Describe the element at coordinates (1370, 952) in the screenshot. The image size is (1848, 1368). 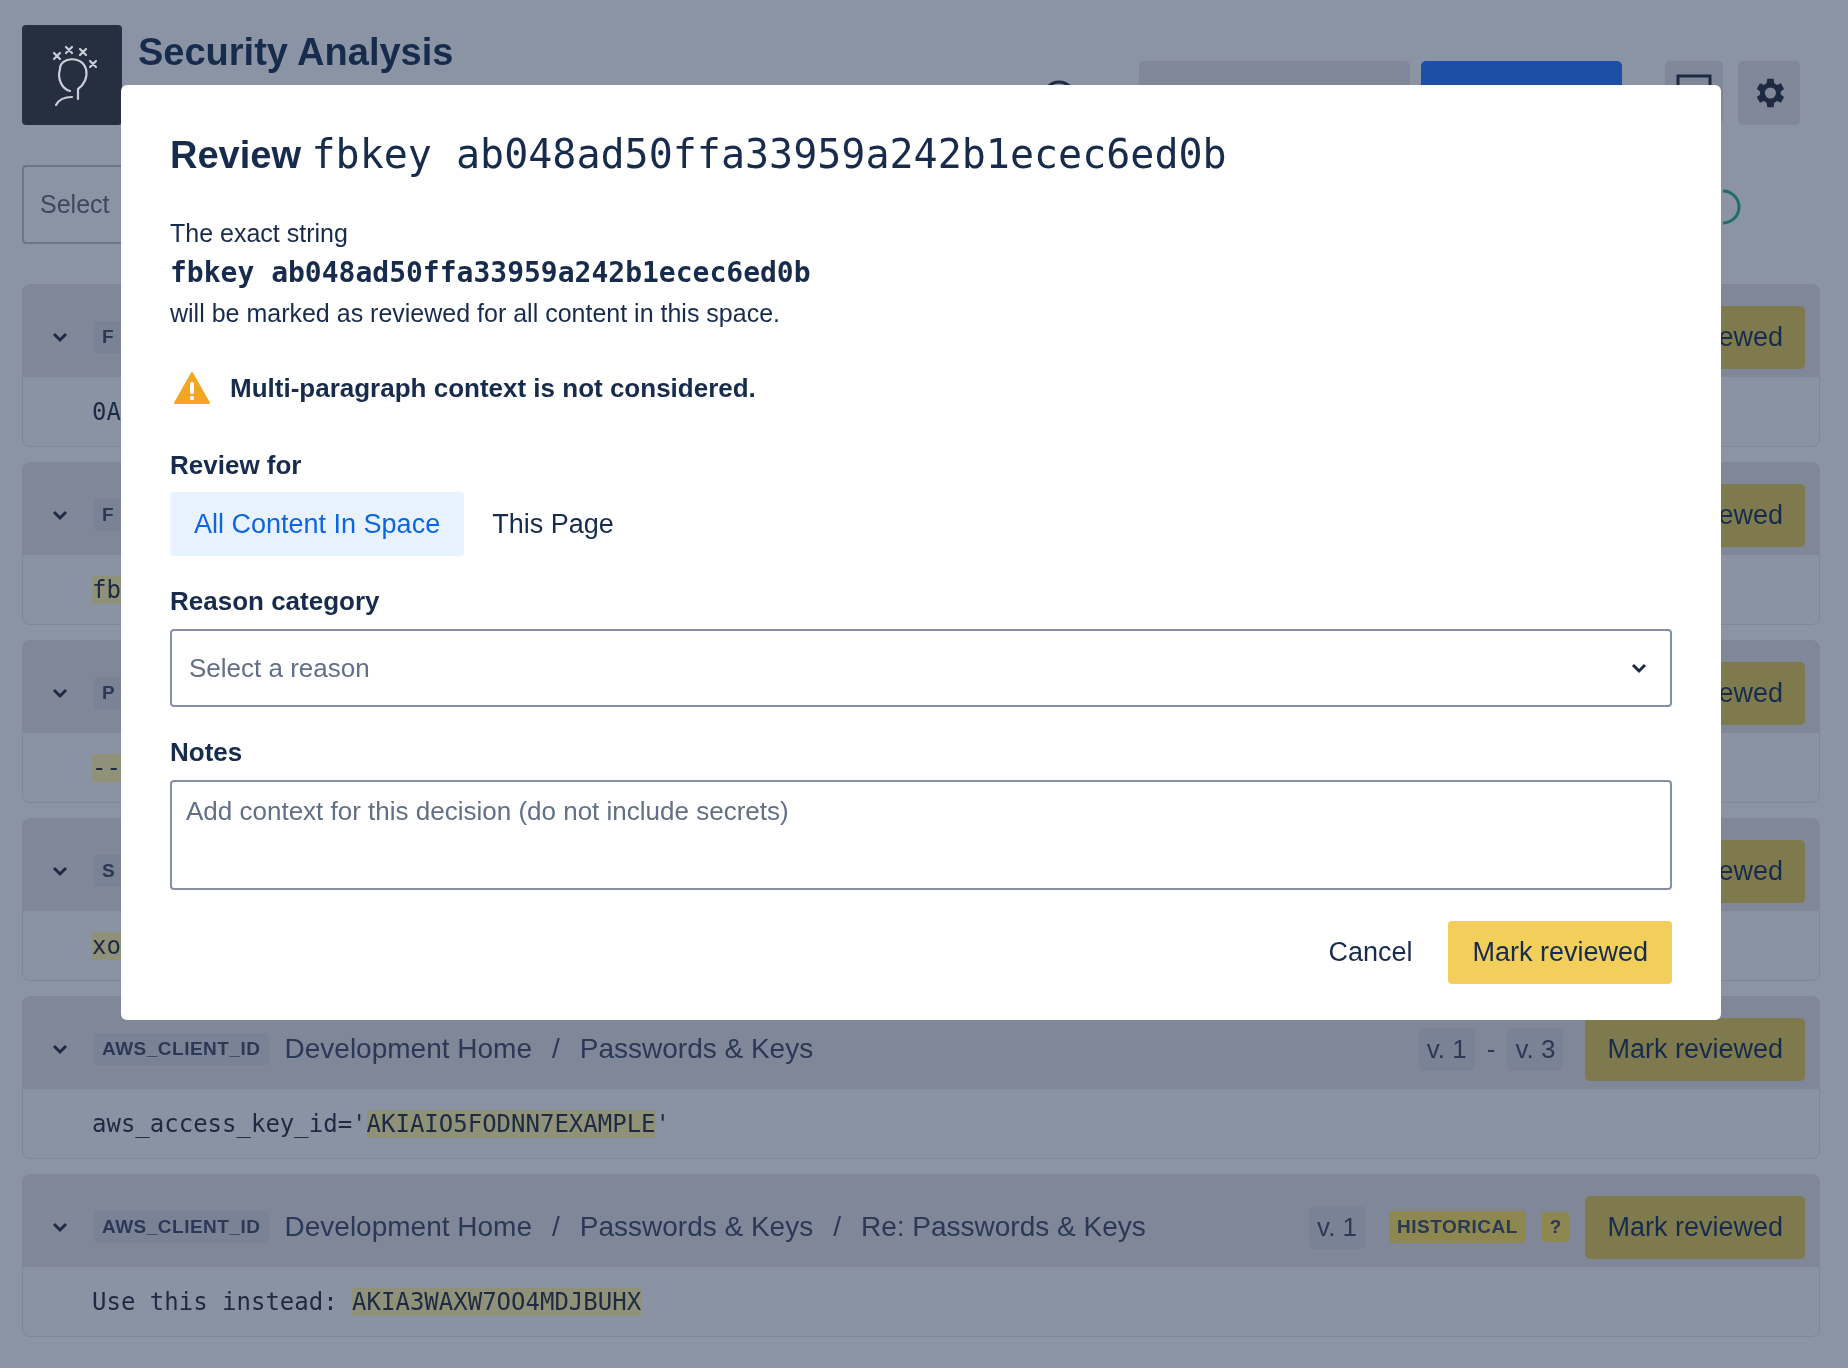
I see `cancel-button: Cancel` at that location.